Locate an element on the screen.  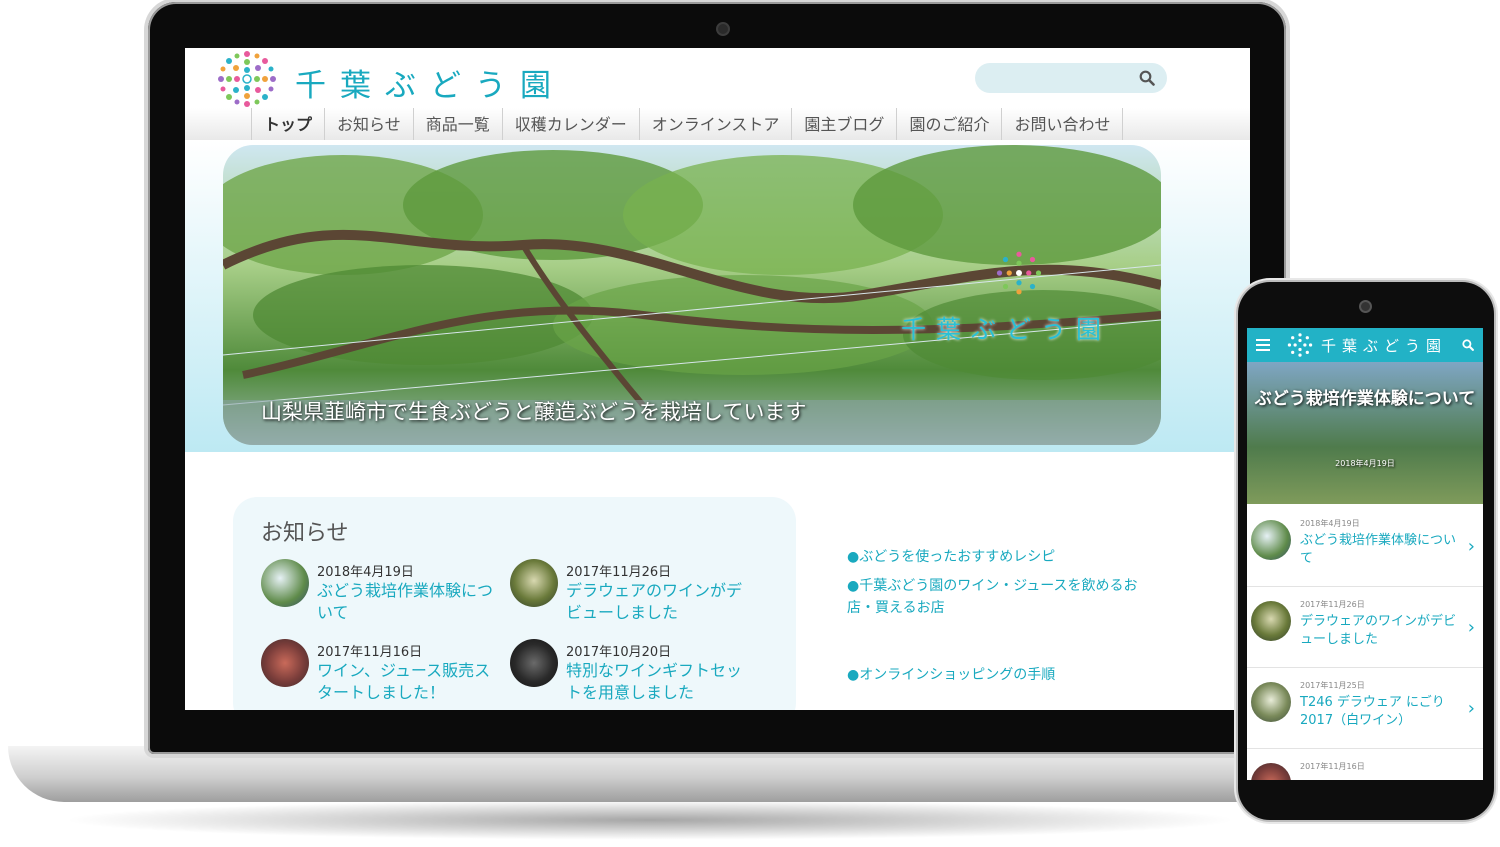
link-recipes: ●ぶどうを使ったおすすめレシピ is located at coordinates (1002, 557).